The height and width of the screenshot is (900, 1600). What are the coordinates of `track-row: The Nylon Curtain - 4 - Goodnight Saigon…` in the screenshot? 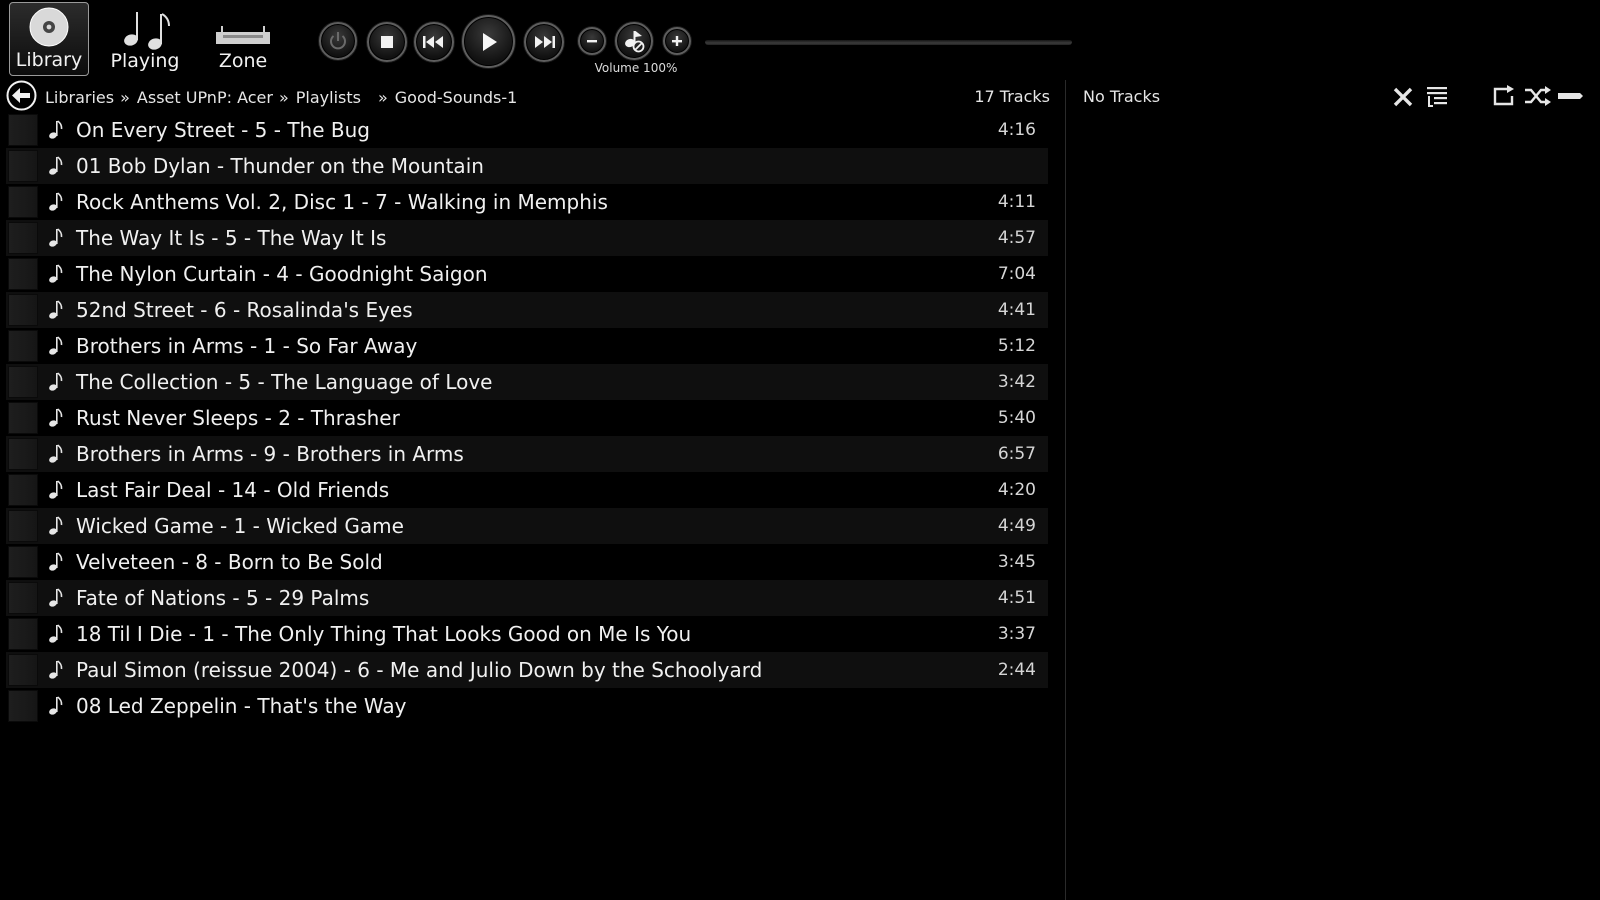 It's located at (527, 274).